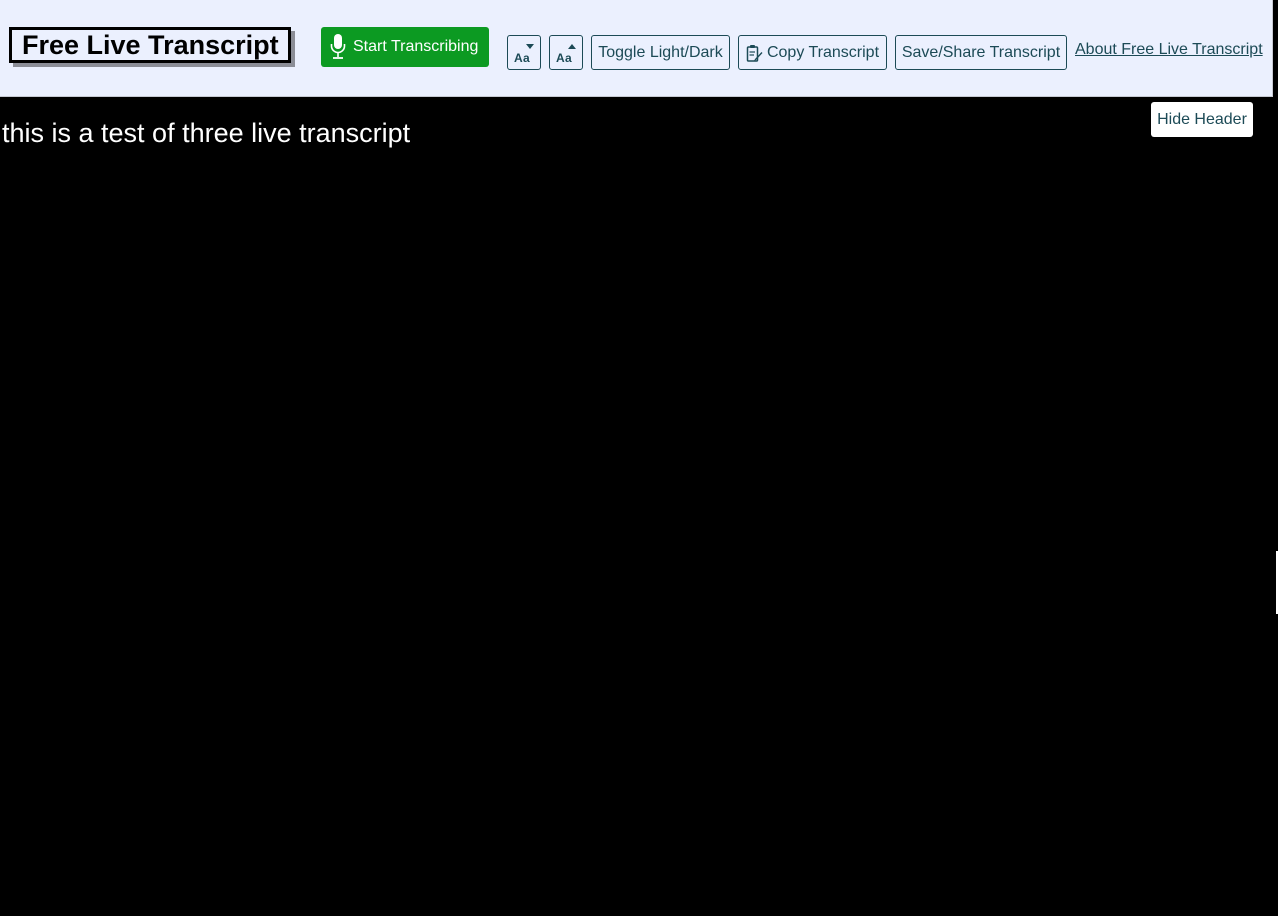 The image size is (1278, 916). I want to click on start-transcribing-button: Start Transcribing, so click(405, 47).